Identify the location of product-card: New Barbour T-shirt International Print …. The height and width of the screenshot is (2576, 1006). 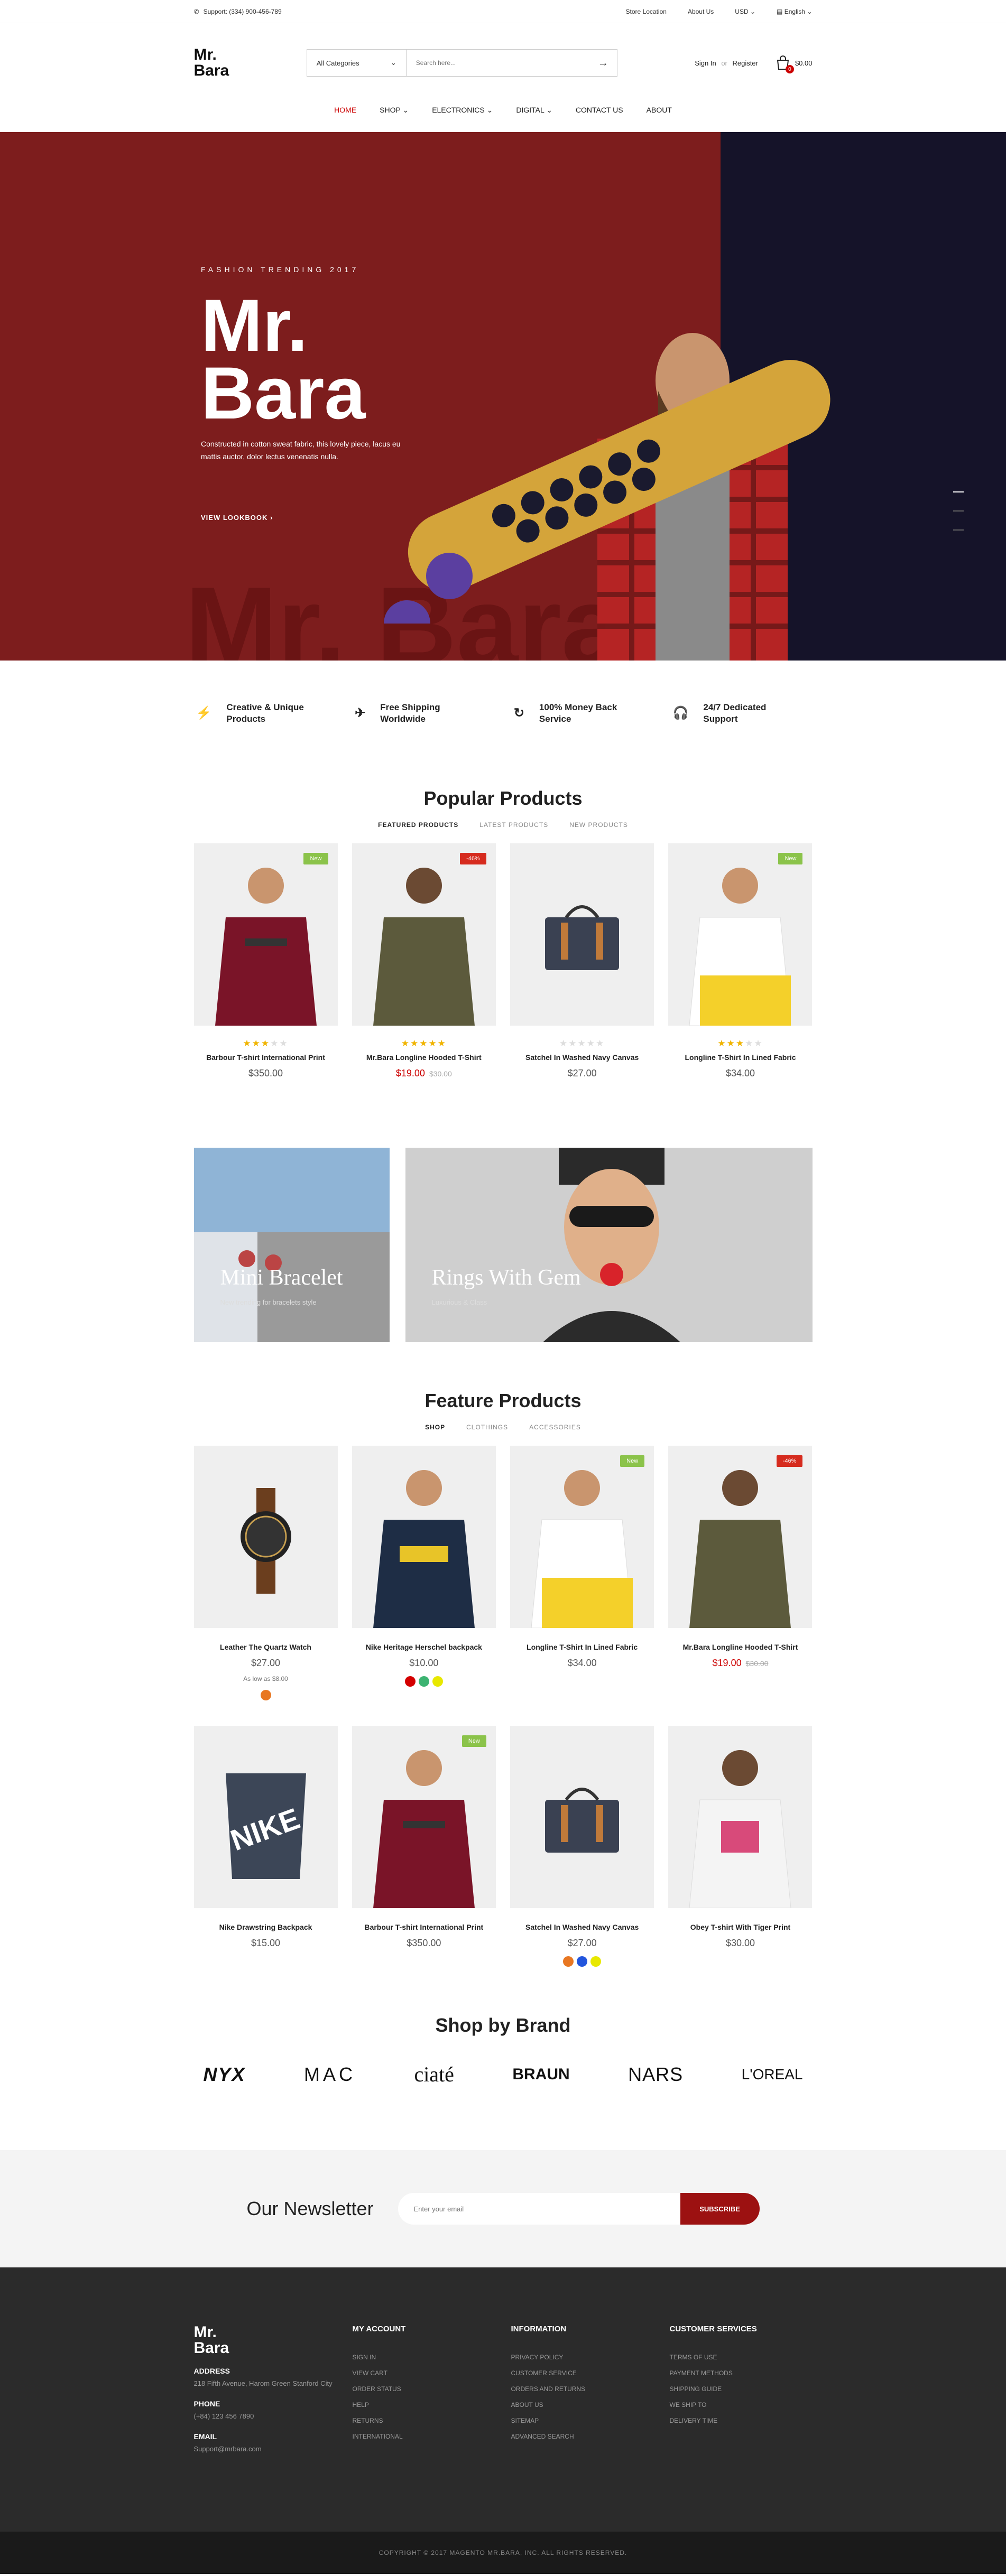
(424, 1846).